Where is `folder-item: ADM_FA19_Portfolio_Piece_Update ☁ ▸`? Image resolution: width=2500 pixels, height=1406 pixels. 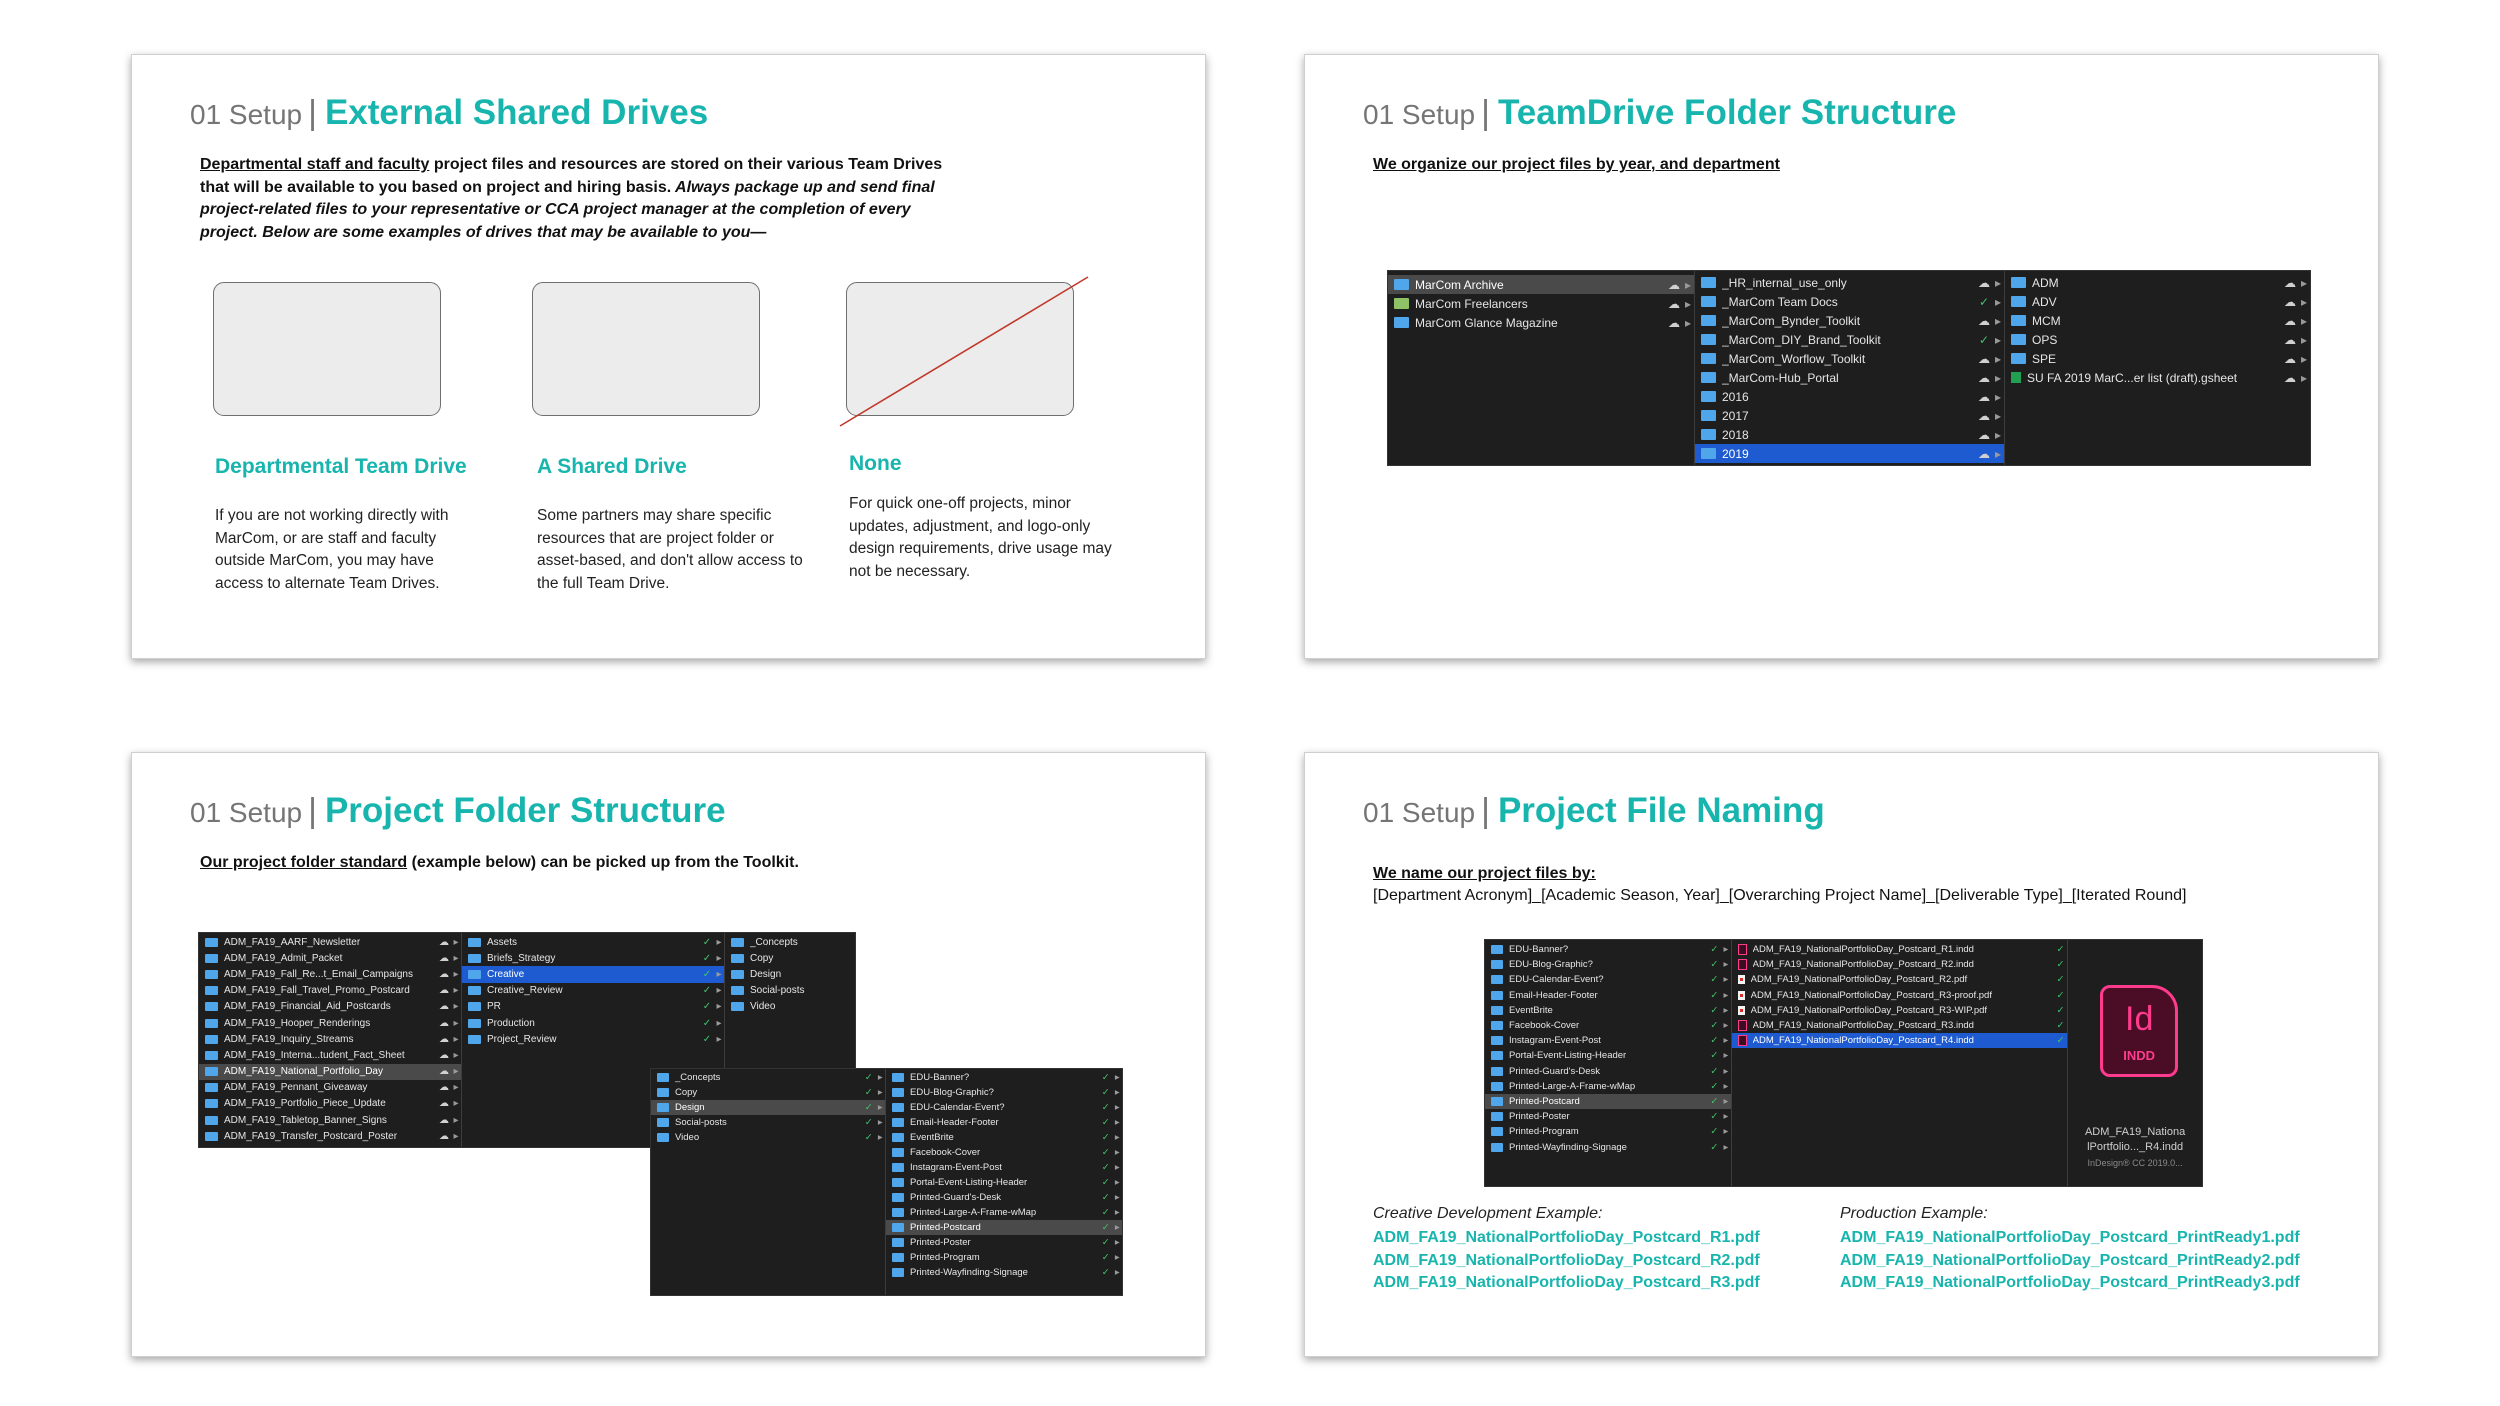 folder-item: ADM_FA19_Portfolio_Piece_Update ☁ ▸ is located at coordinates (330, 1104).